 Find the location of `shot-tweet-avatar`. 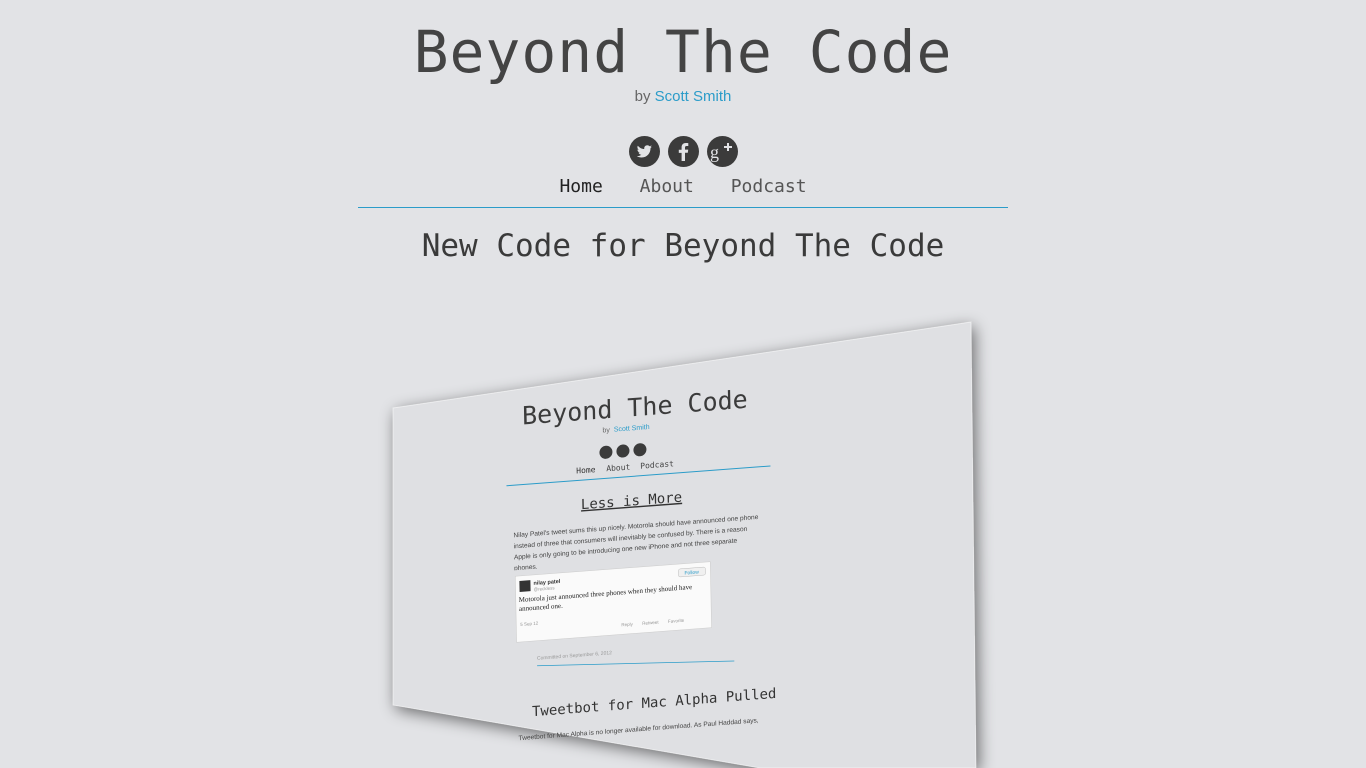

shot-tweet-avatar is located at coordinates (525, 586).